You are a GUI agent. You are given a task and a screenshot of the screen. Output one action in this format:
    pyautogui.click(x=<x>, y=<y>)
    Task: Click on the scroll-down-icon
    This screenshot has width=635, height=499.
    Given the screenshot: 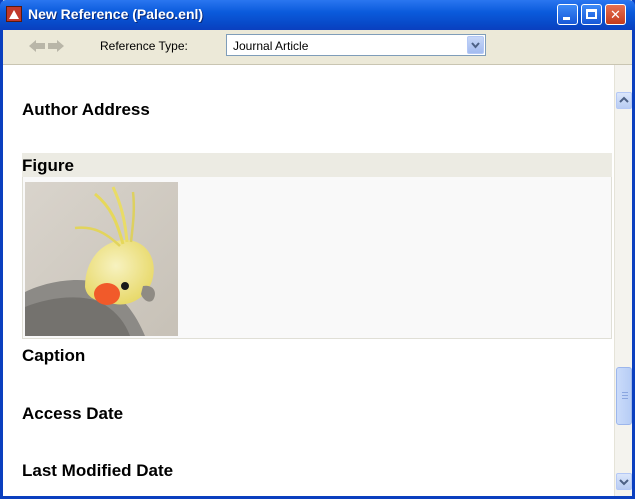 What is the action you would take?
    pyautogui.click(x=624, y=482)
    